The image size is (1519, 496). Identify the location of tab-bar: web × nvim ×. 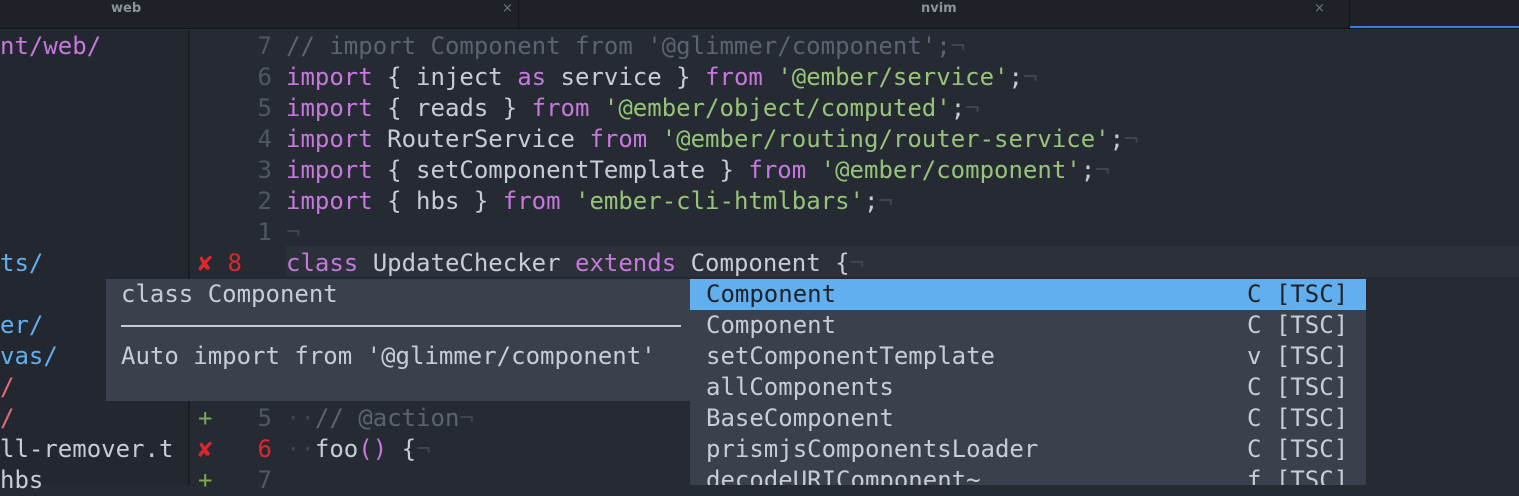
(759, 14).